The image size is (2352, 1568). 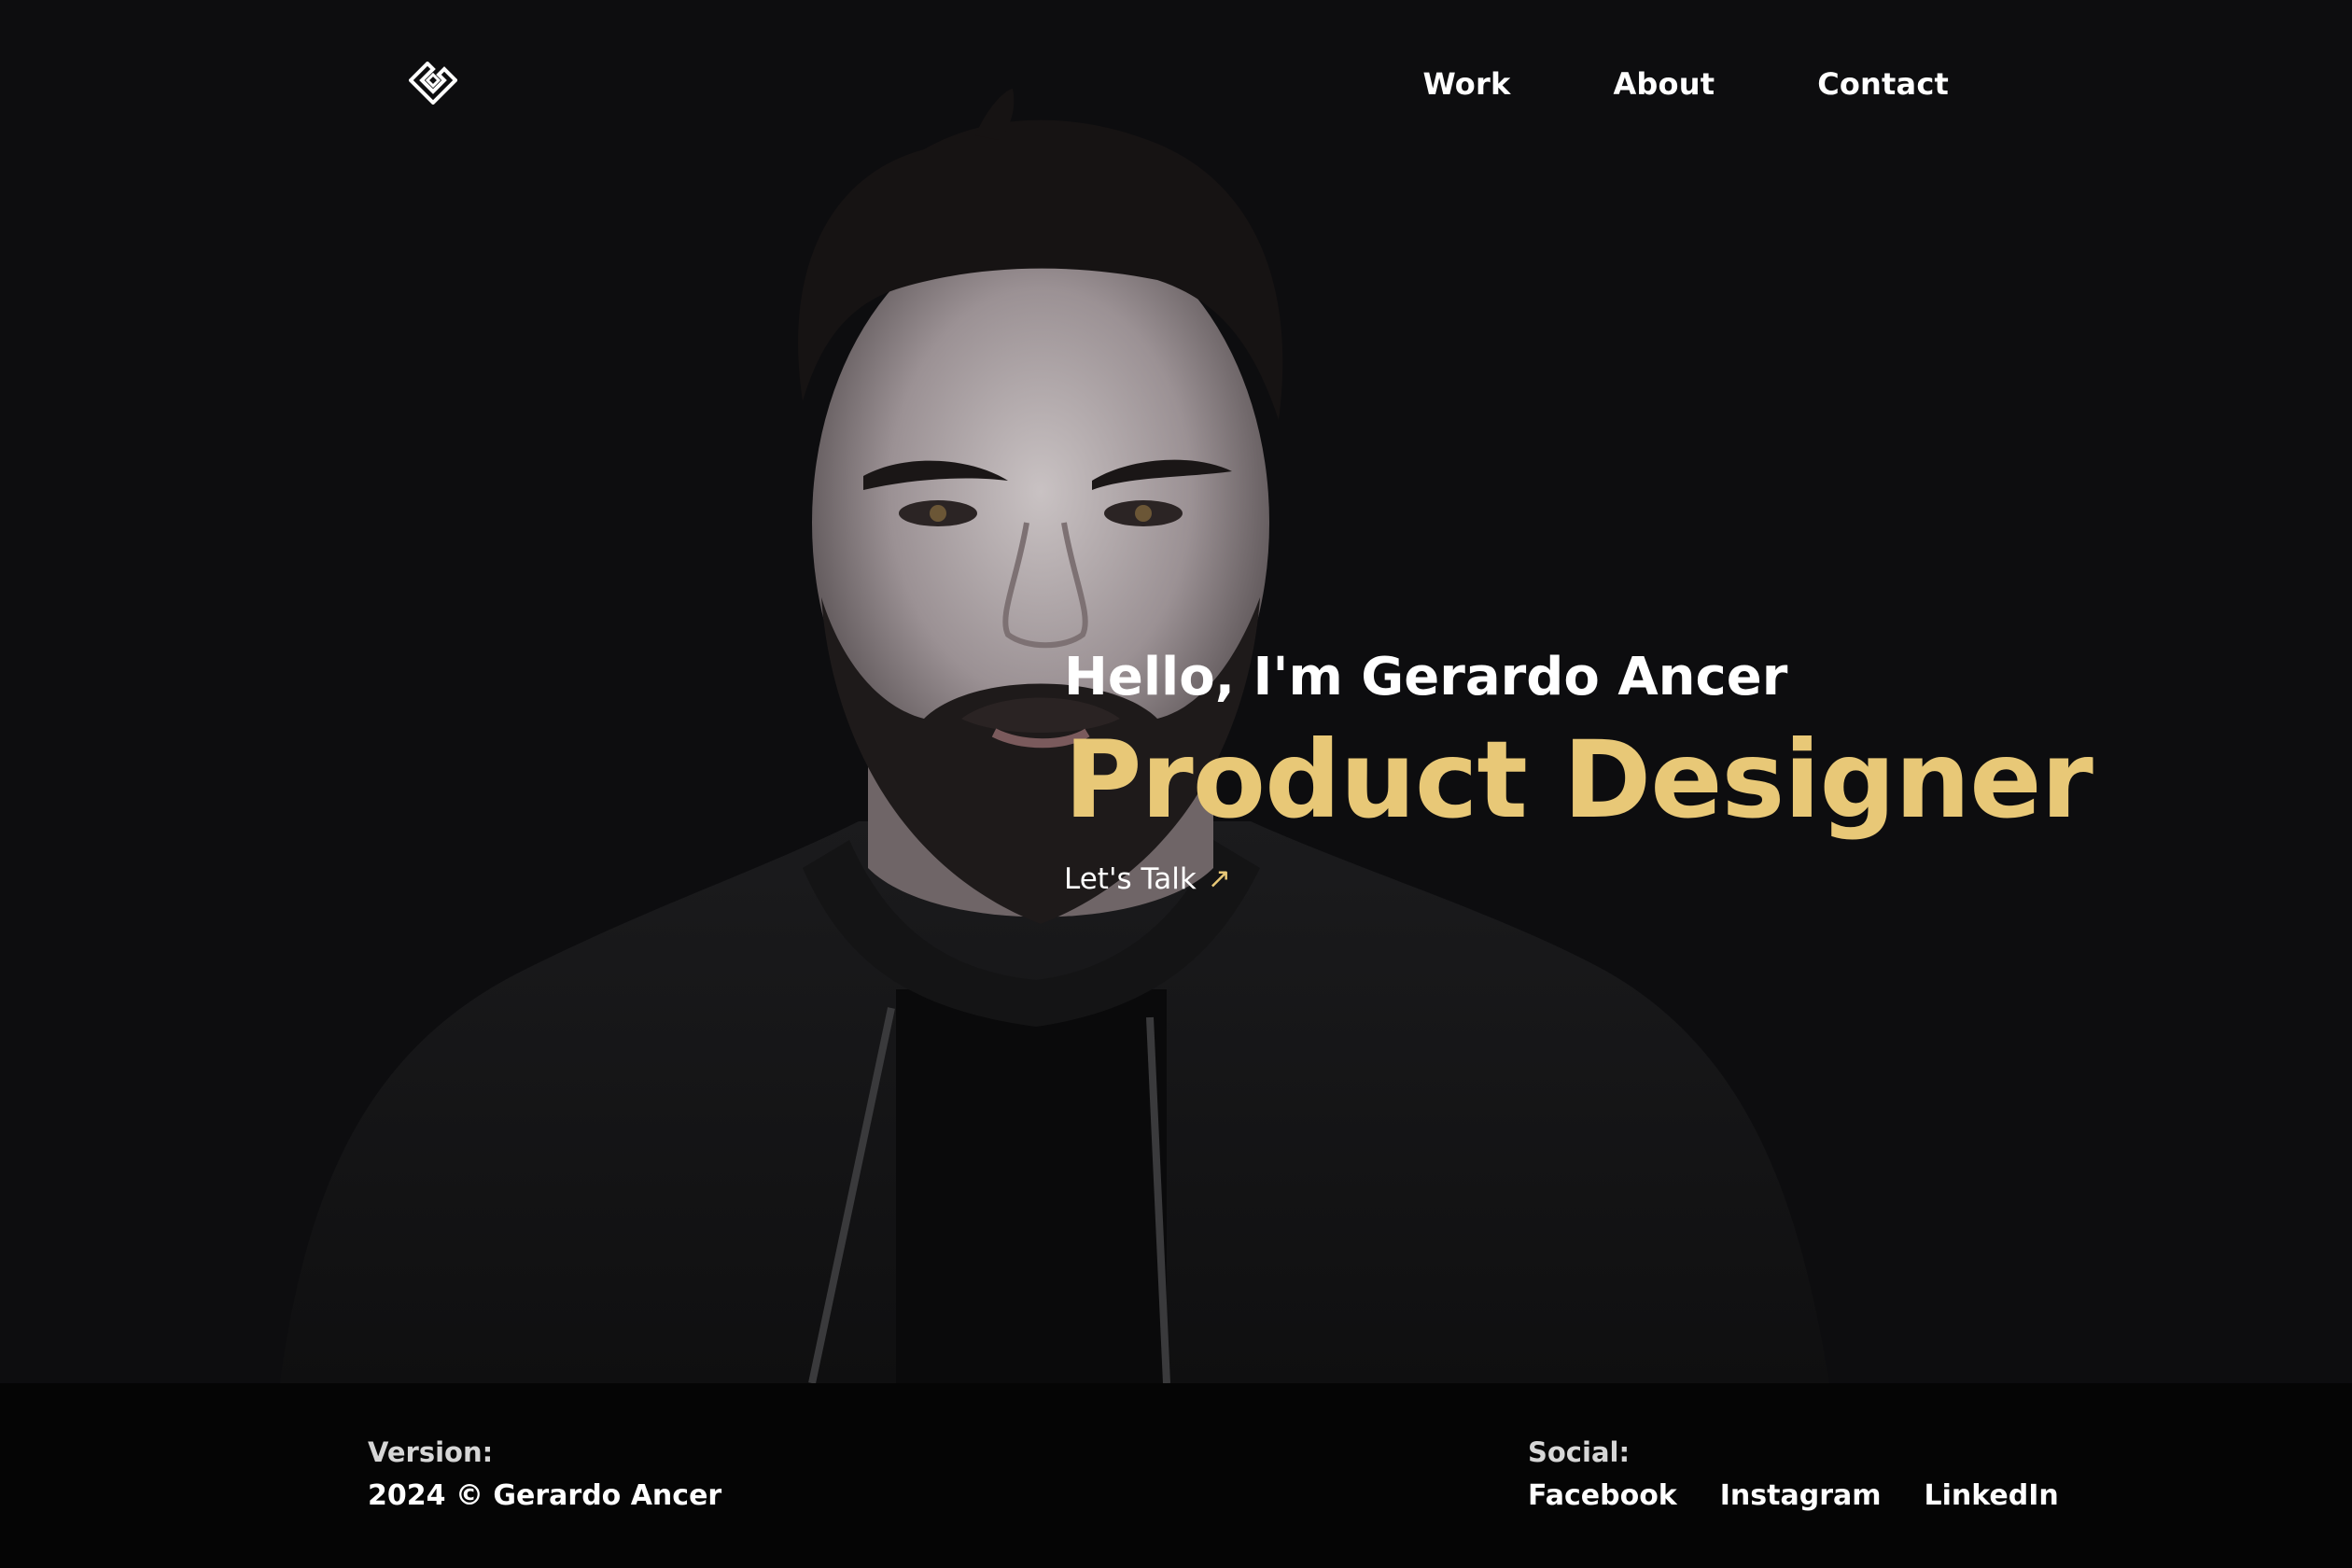 I want to click on hero-role-title: Product Designer, so click(x=1578, y=780).